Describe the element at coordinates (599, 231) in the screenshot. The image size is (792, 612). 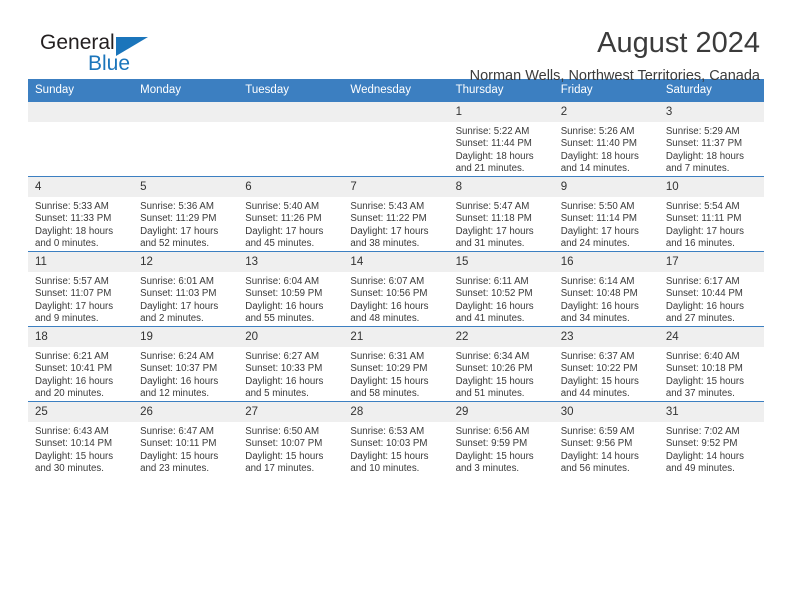
I see `daylight-text-line1: Daylight: 17 hours` at that location.